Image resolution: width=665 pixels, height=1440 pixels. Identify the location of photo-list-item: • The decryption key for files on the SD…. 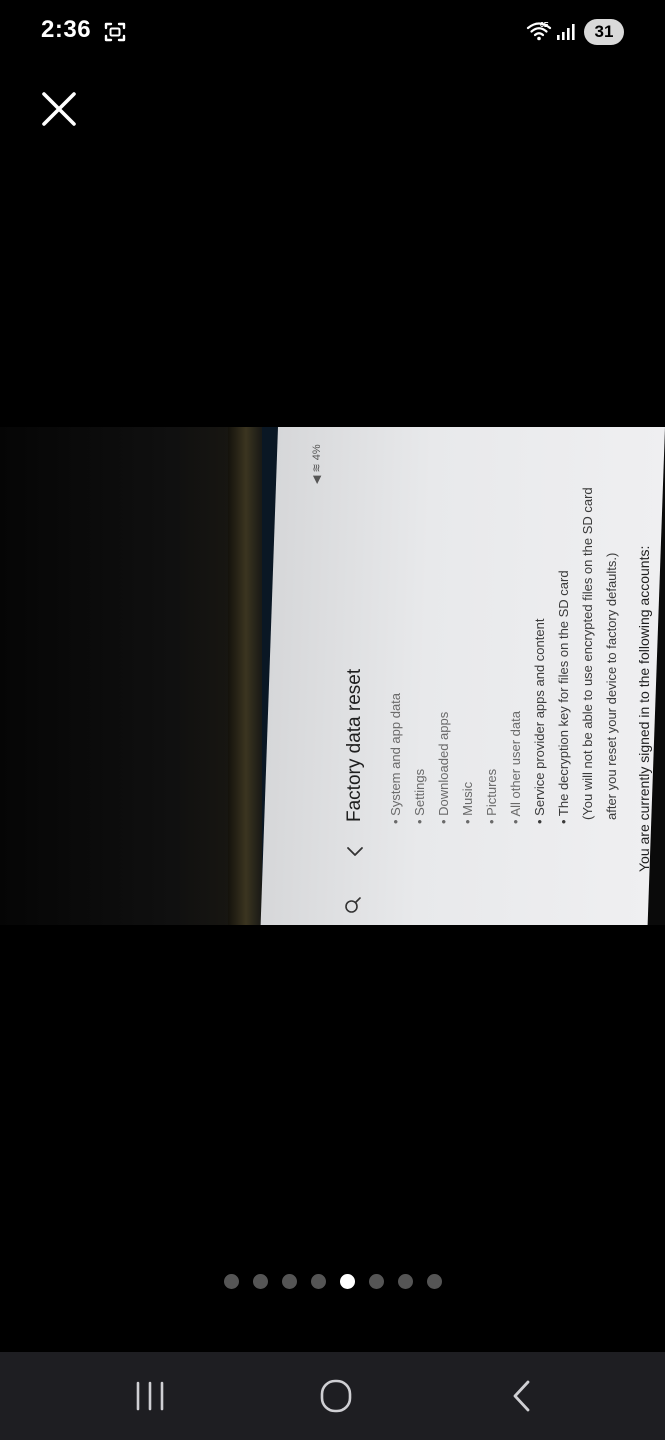
(563, 697).